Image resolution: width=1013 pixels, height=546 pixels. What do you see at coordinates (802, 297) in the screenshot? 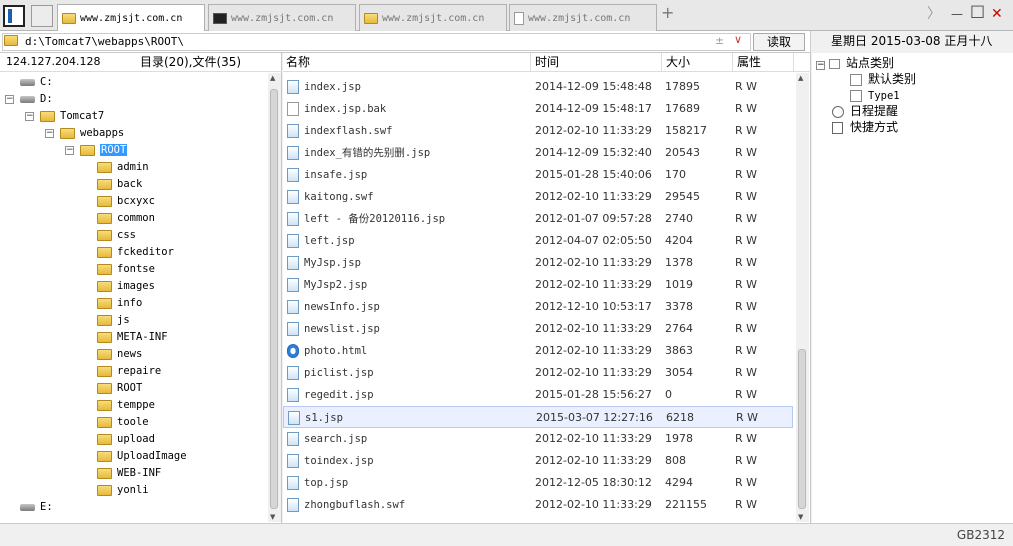
I see `file-scrollbar: ▲ ▼` at bounding box center [802, 297].